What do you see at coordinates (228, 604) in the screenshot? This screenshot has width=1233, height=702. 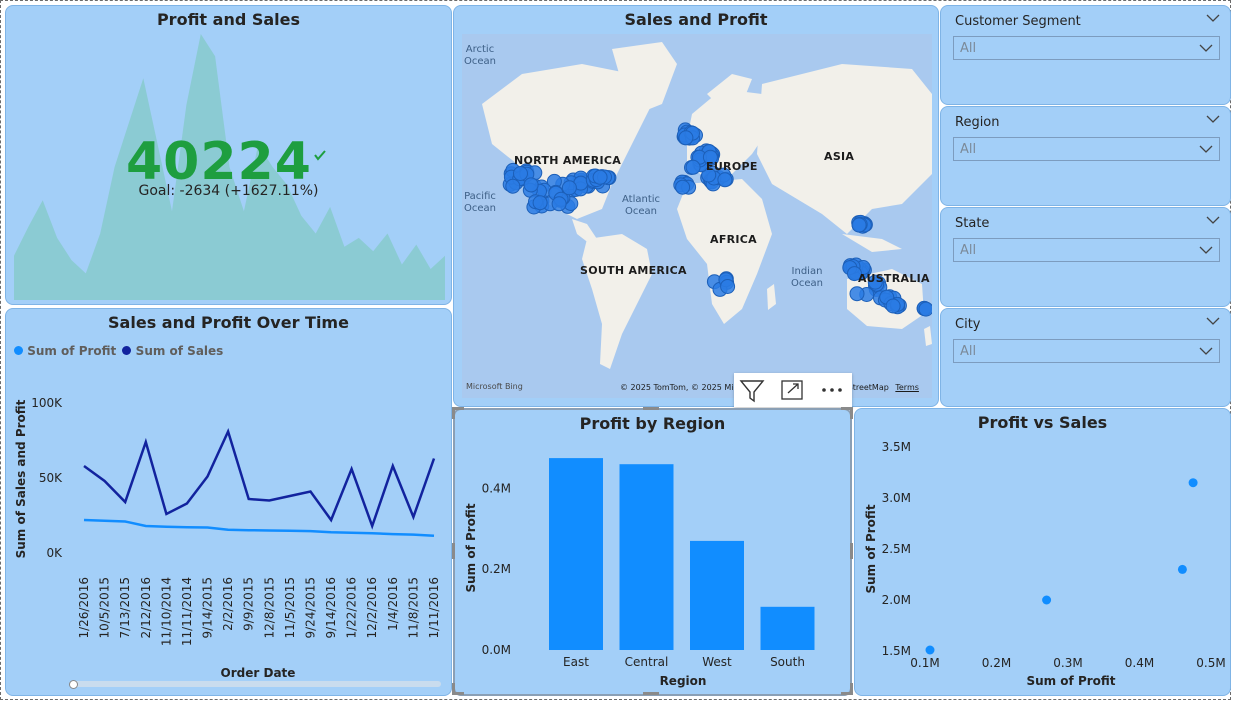 I see `x-tick-label: 2/2/2016` at bounding box center [228, 604].